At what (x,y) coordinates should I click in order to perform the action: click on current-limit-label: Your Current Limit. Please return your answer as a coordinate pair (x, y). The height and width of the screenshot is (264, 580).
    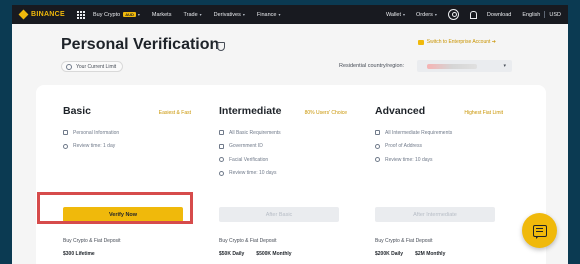
    Looking at the image, I should click on (96, 66).